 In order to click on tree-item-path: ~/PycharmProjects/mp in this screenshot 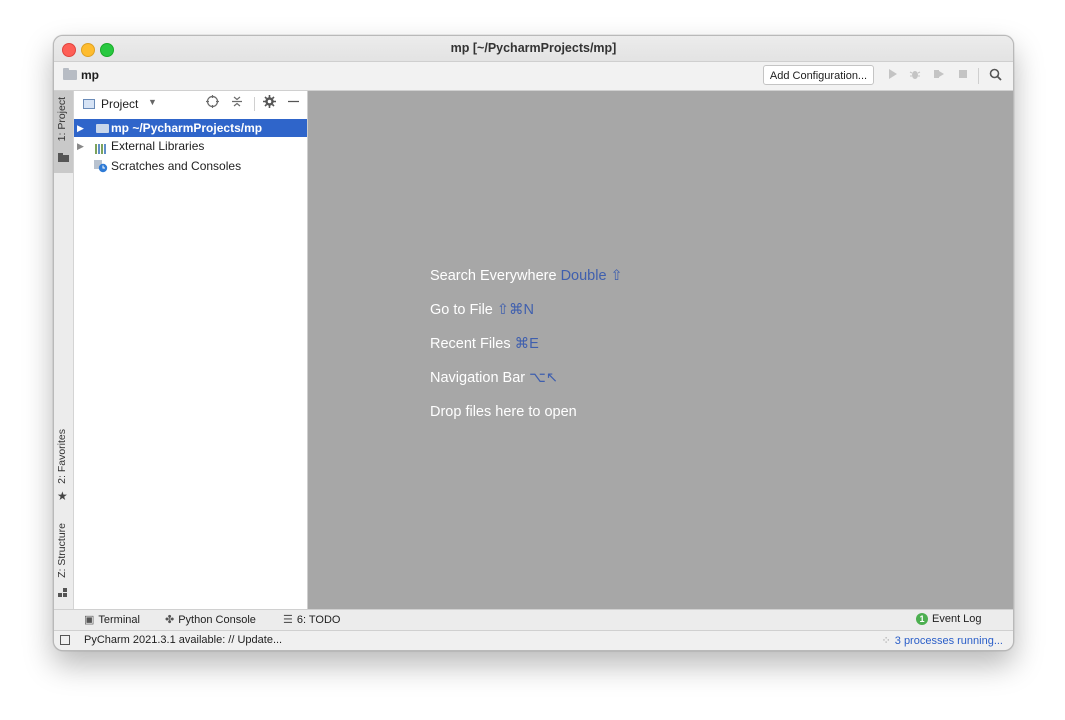, I will do `click(197, 128)`.